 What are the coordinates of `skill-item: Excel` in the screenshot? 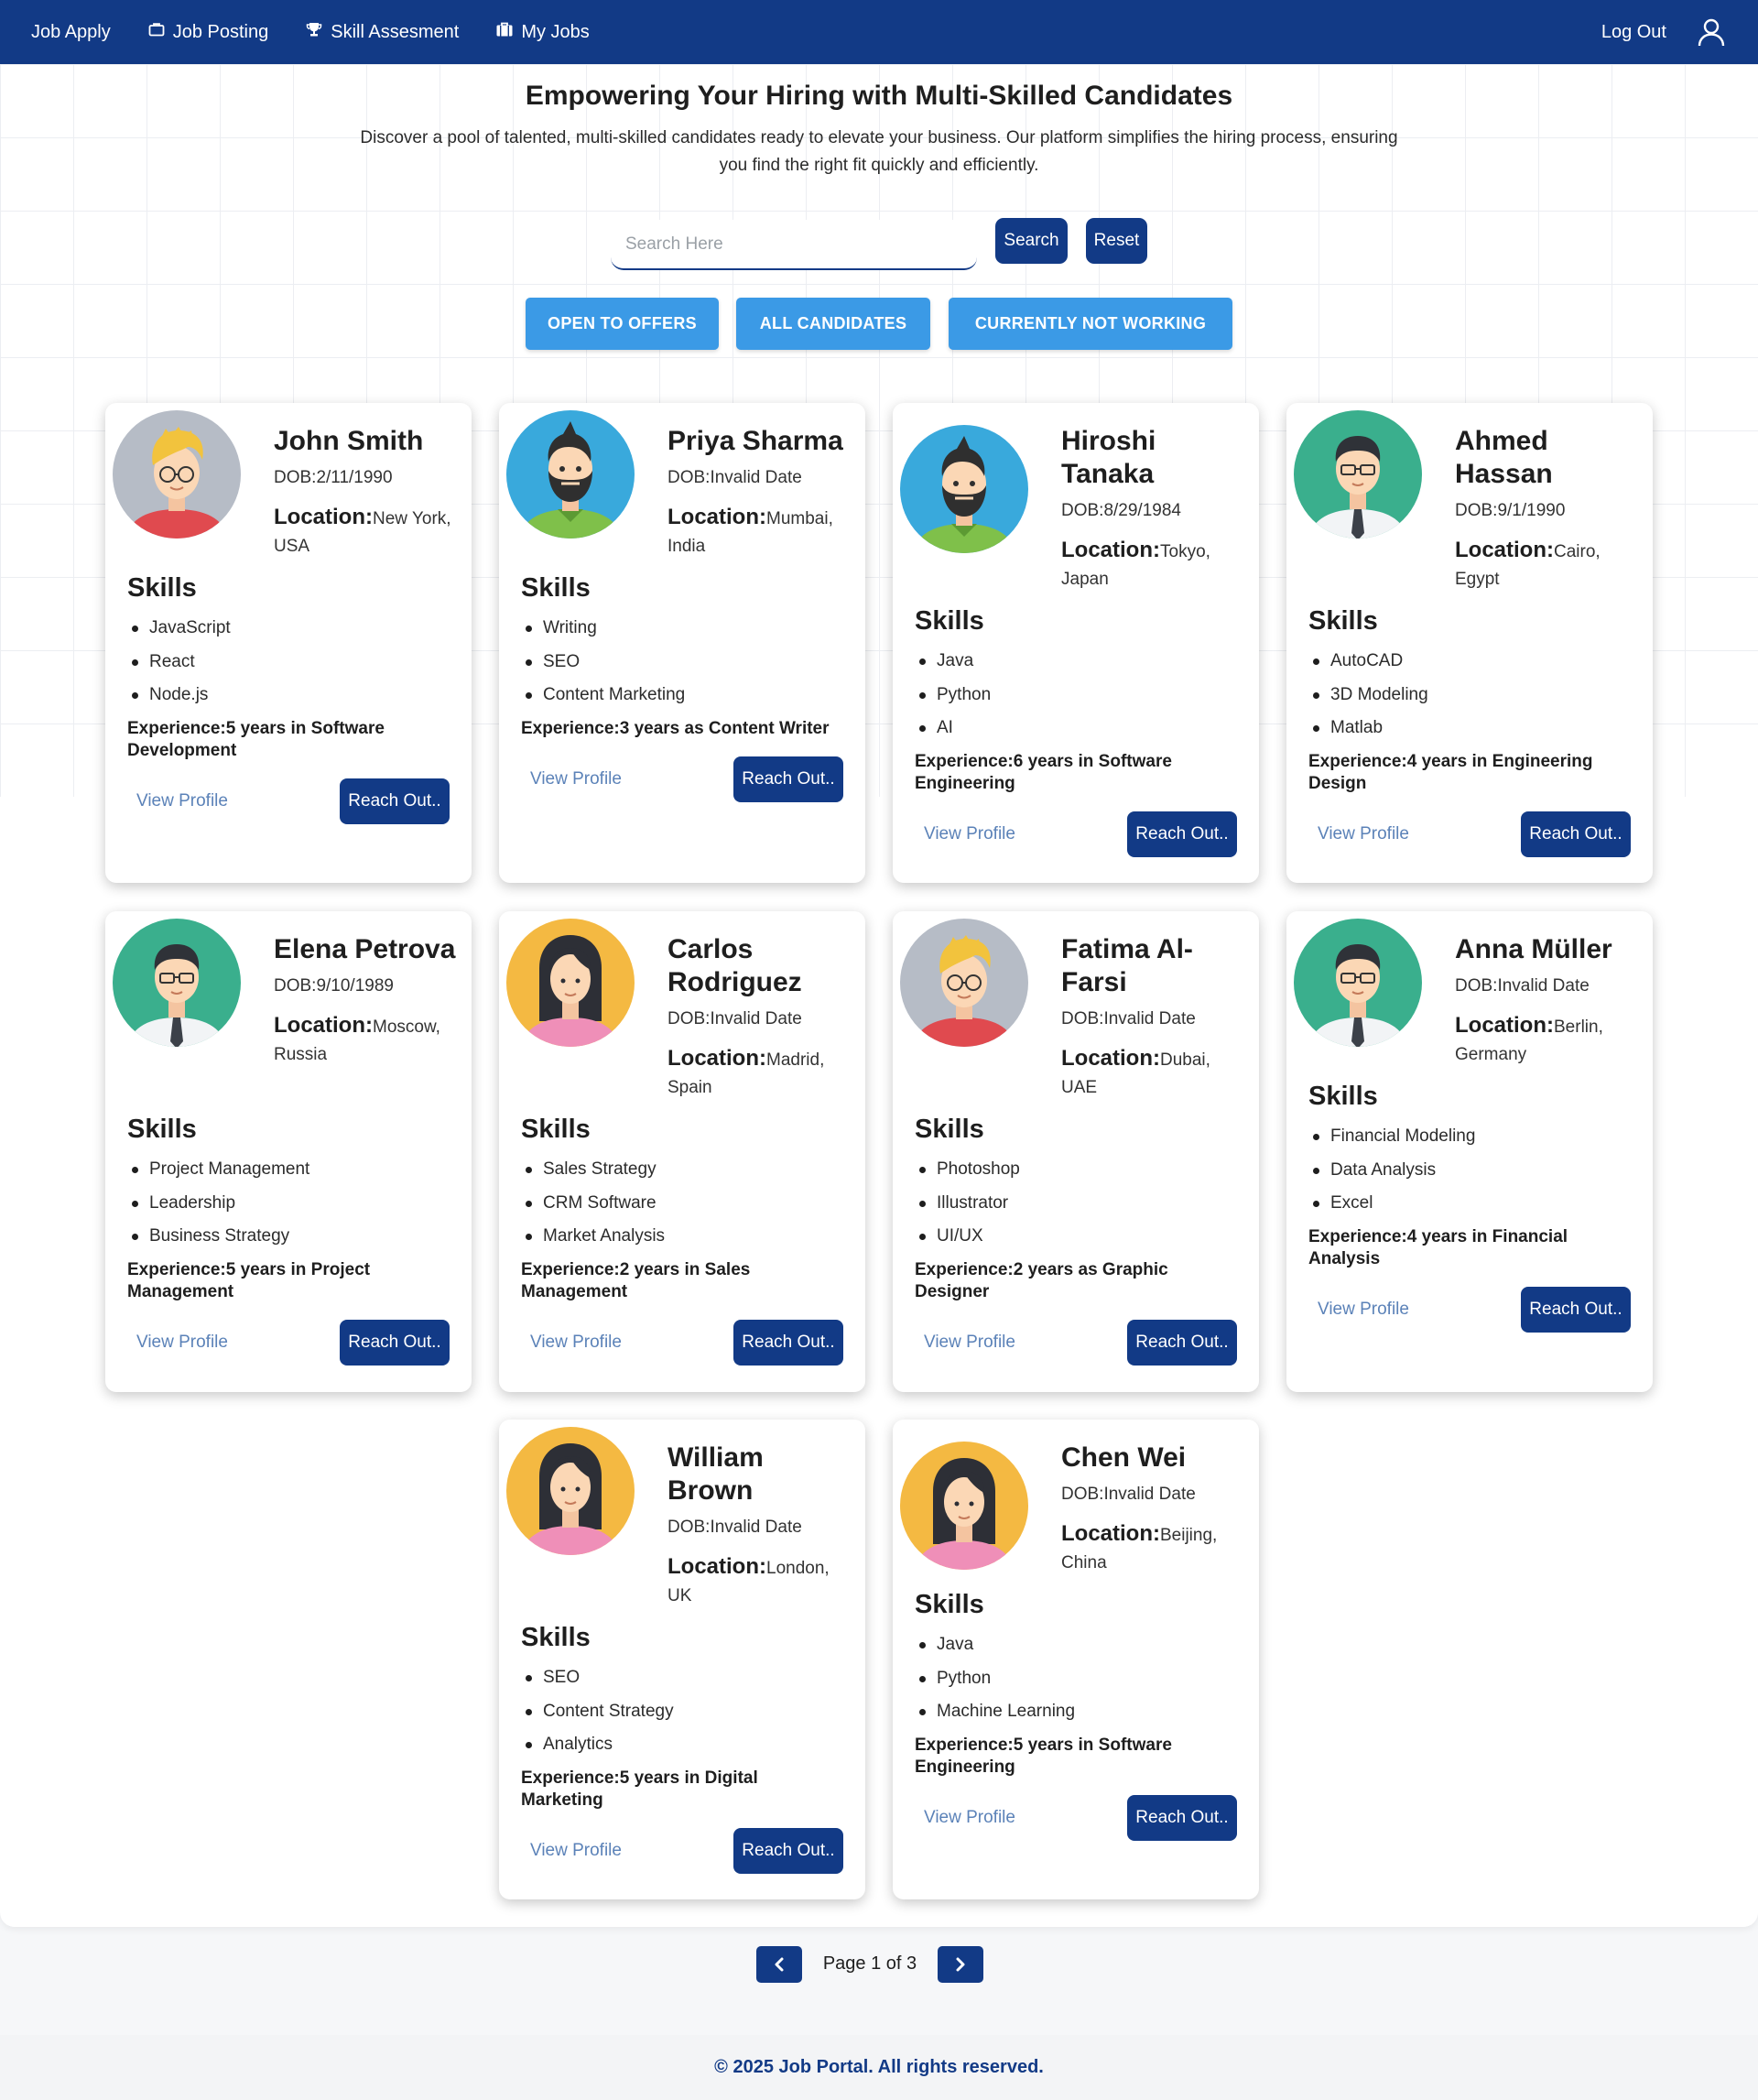 It's located at (1473, 1204).